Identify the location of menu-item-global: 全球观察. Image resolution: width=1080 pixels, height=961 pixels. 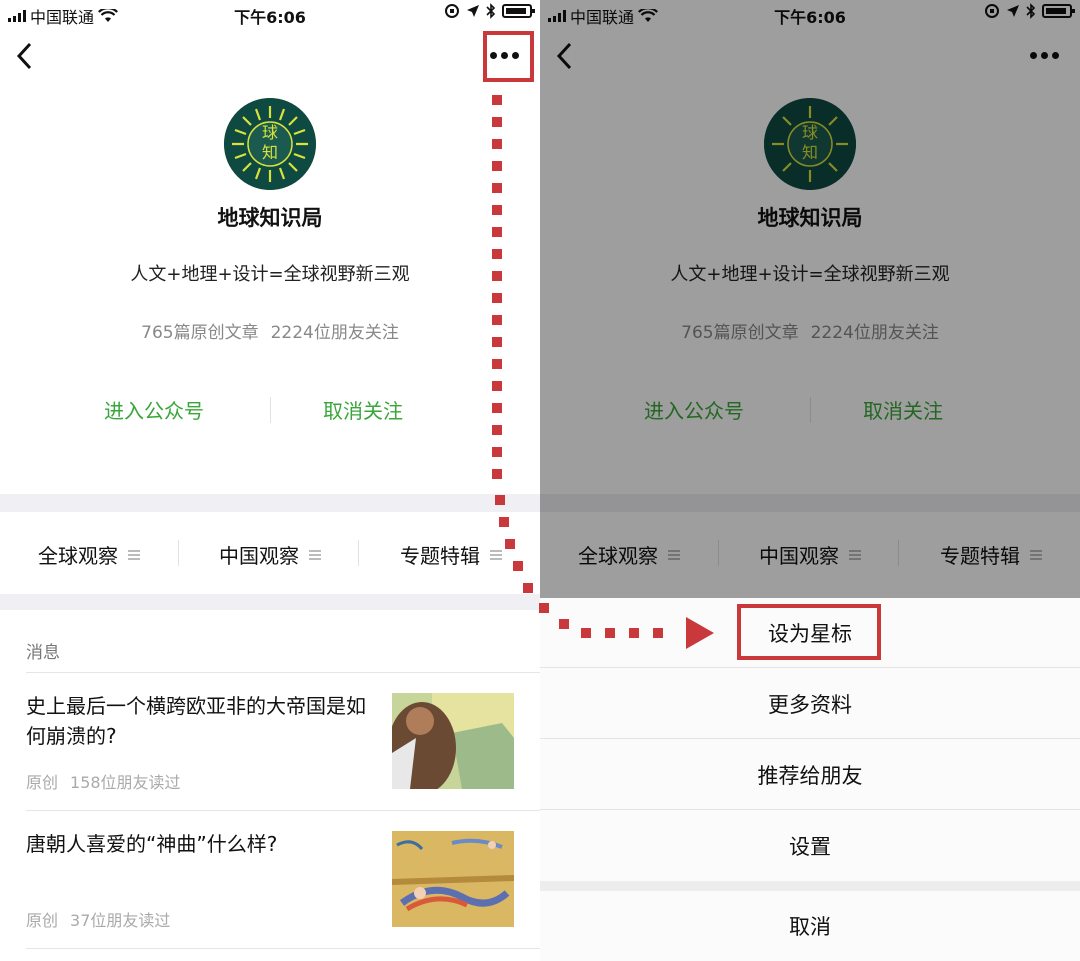
(89, 554).